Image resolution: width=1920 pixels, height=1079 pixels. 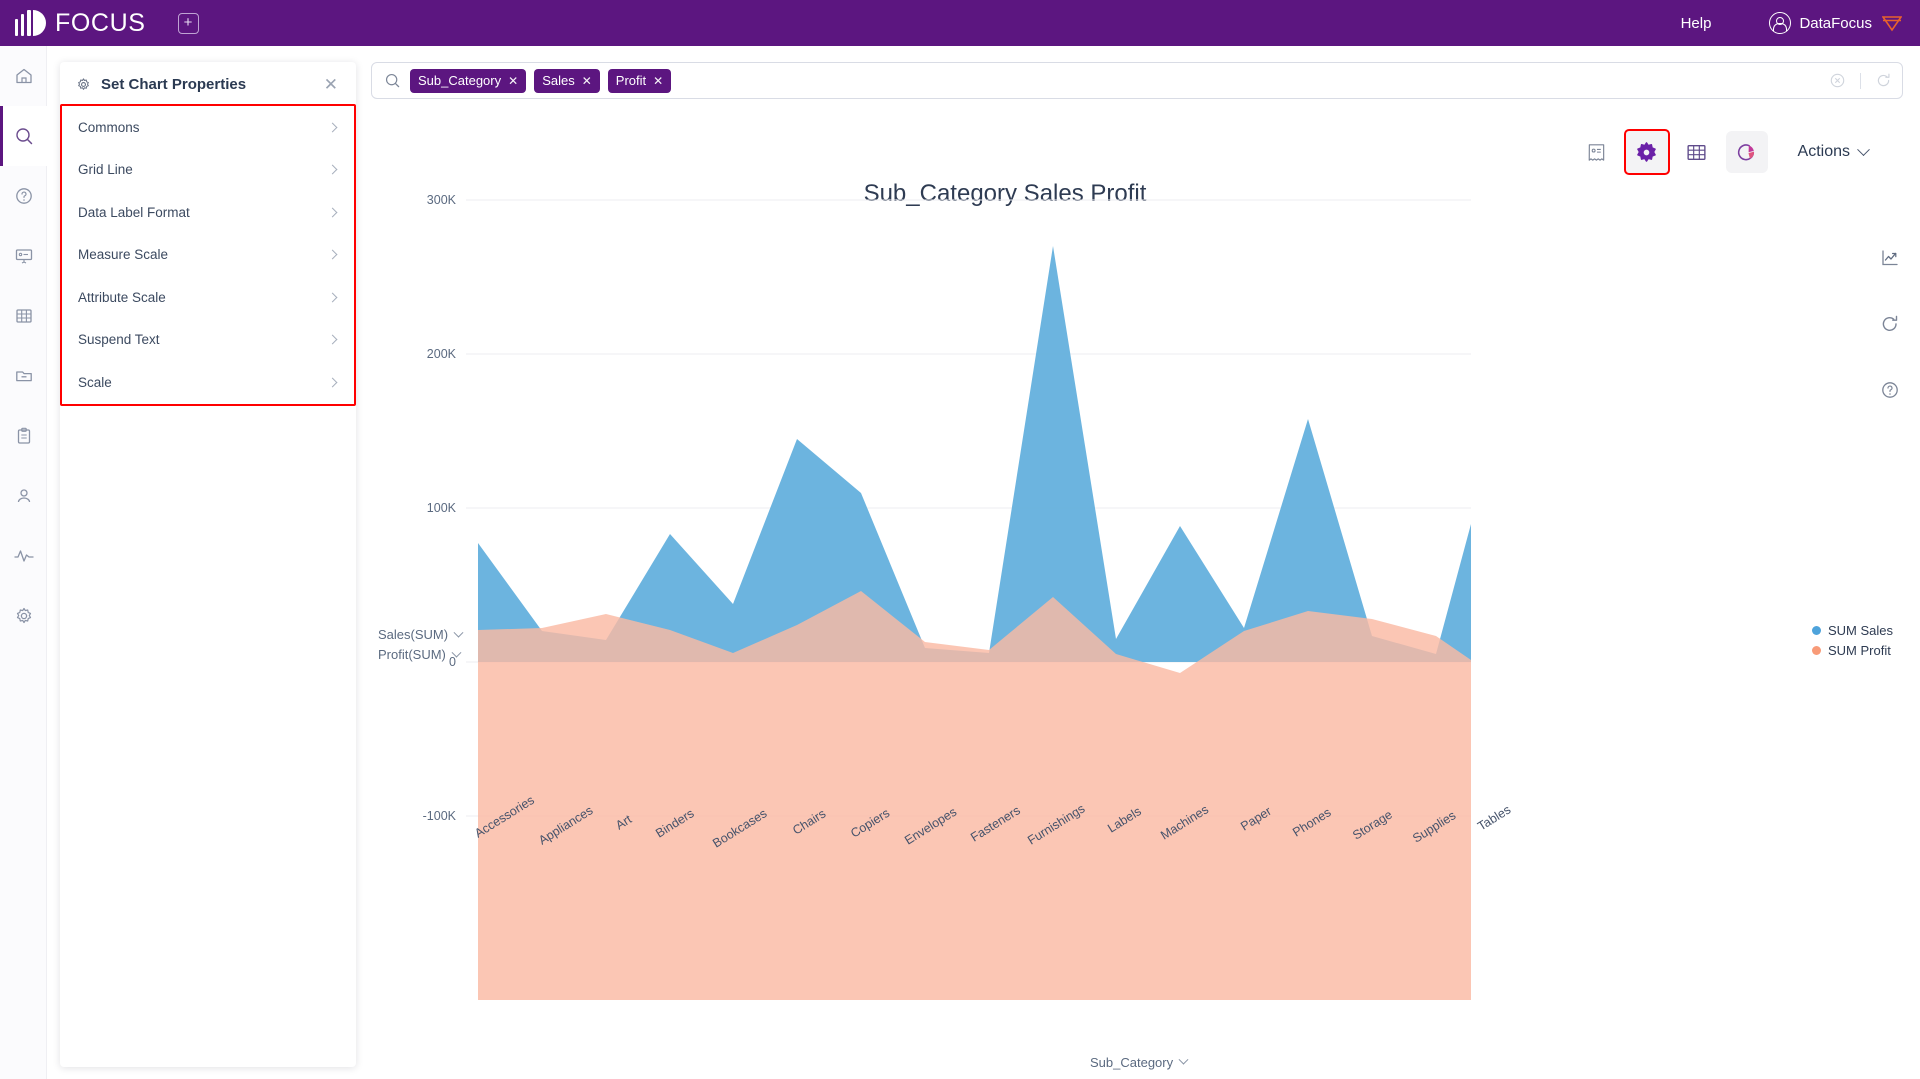 I want to click on presentation-icon, so click(x=23, y=256).